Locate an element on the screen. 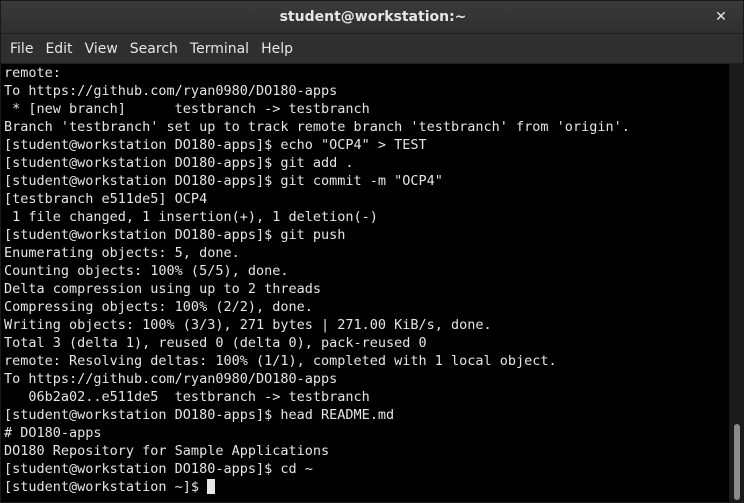  menu-edit: Edit is located at coordinates (58, 49).